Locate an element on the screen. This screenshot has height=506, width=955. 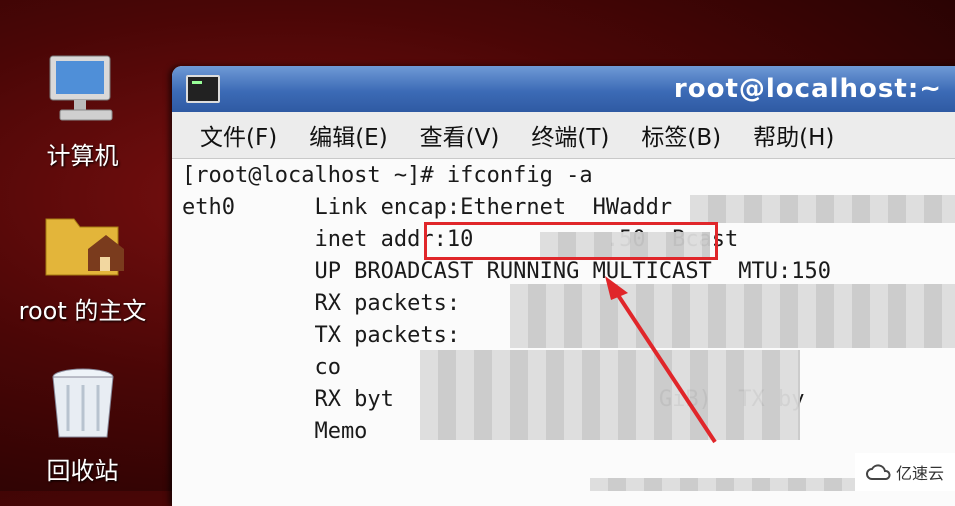
watermark: 亿速云 is located at coordinates (905, 472).